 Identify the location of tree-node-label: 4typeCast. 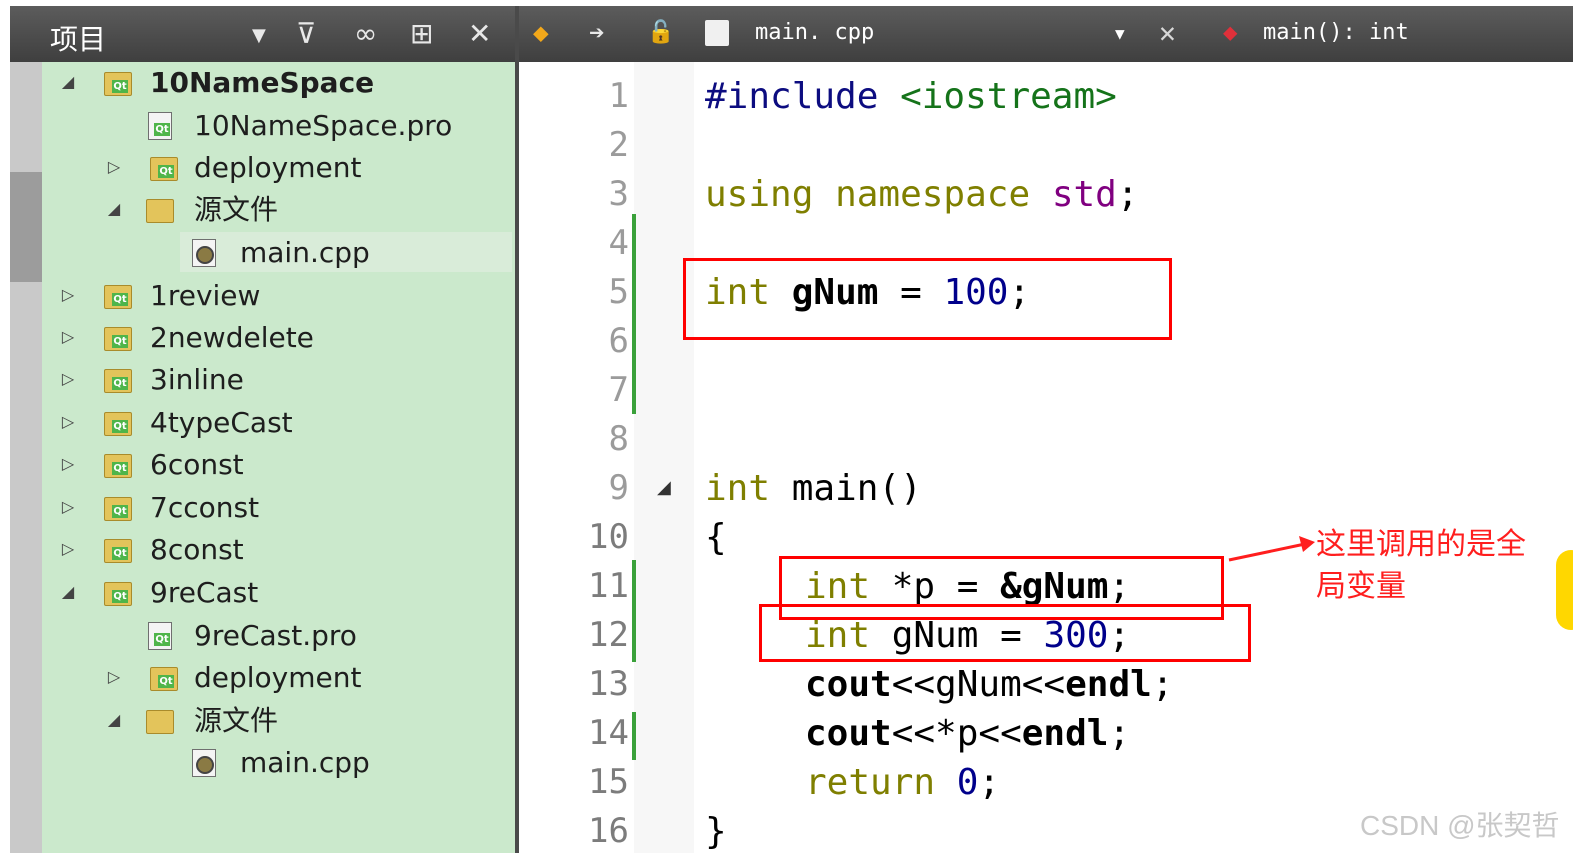
(221, 422).